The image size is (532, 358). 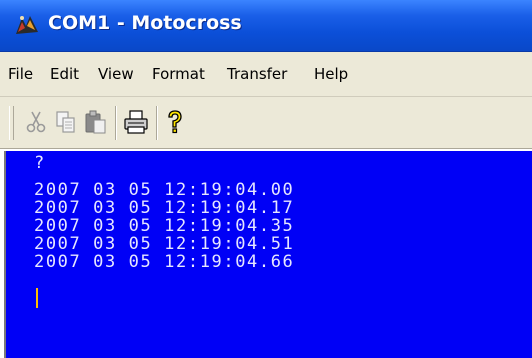 What do you see at coordinates (164, 190) in the screenshot?
I see `terminal-line: 2007 03 05 12:19:04.00` at bounding box center [164, 190].